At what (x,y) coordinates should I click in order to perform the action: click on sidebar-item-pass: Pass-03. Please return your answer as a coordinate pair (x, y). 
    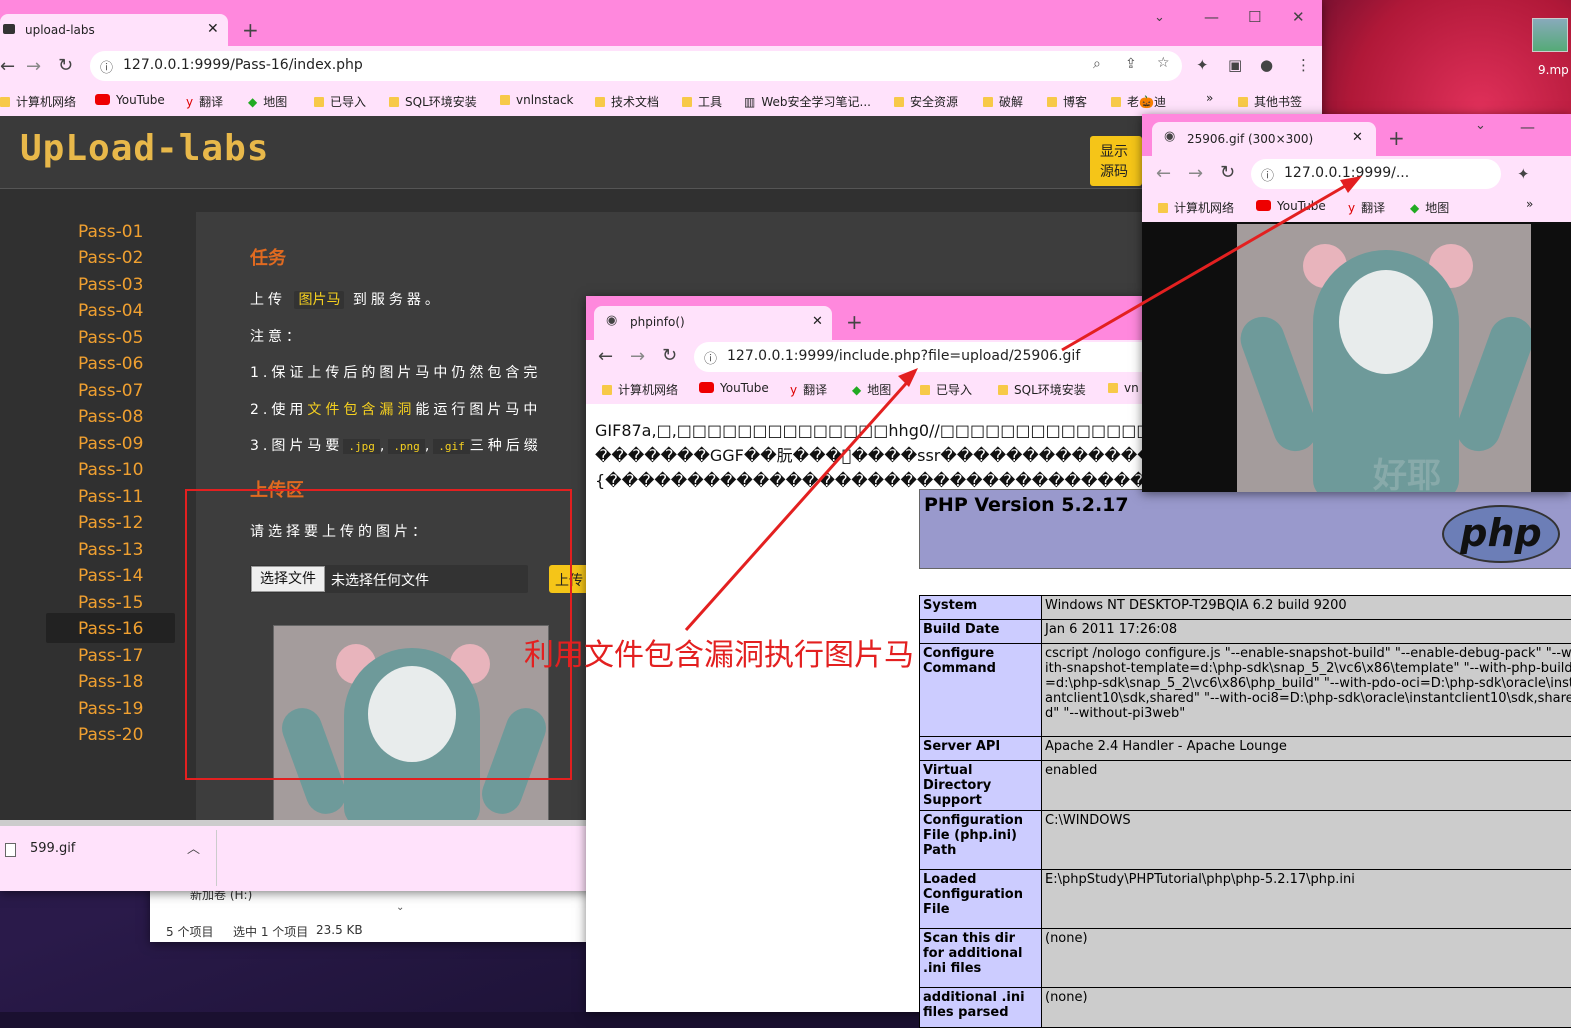
    Looking at the image, I should click on (110, 285).